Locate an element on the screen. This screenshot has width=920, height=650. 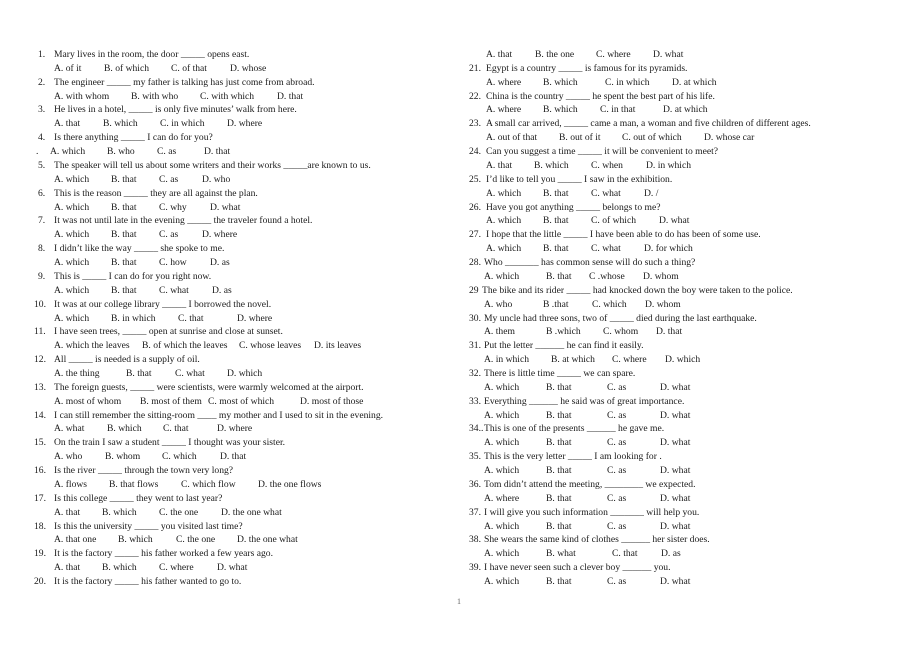
question-number: 23. is located at coordinates (475, 124).